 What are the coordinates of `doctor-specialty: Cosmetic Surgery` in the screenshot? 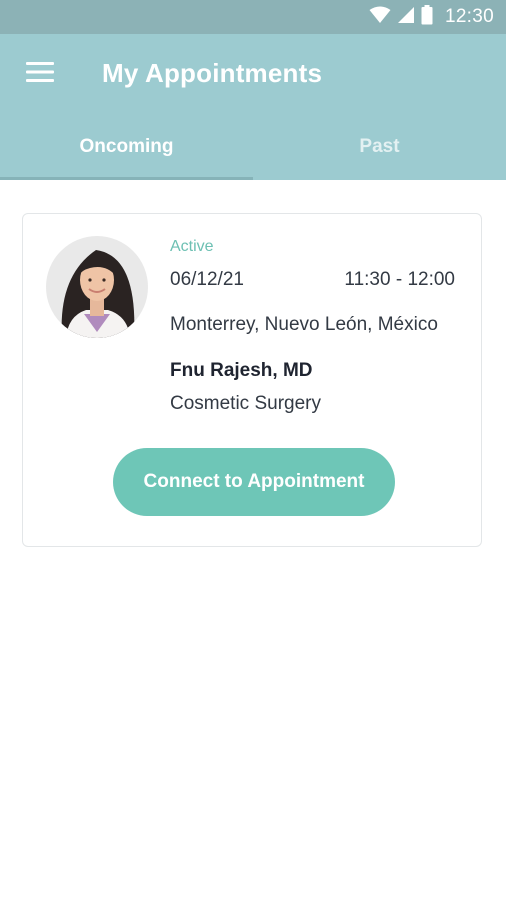 It's located at (245, 403).